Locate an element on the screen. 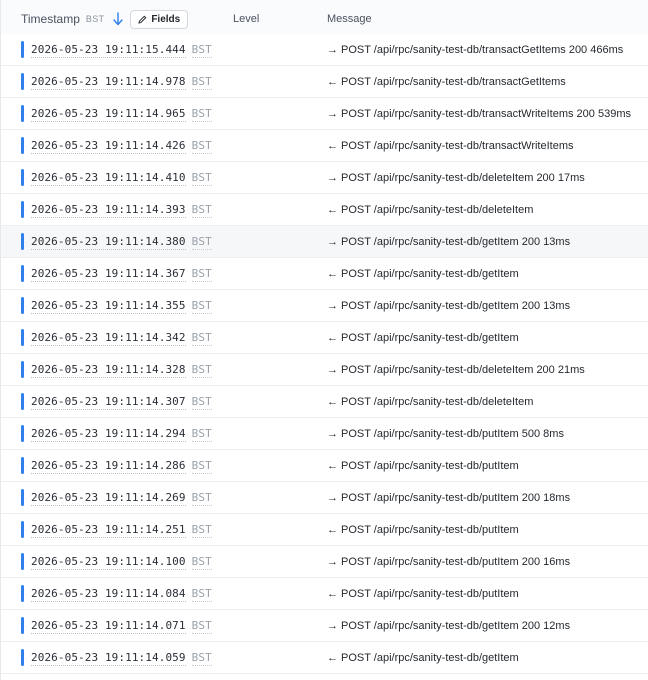  timestamp-cell: 2026-05-23 19:11:14.355 BST is located at coordinates (121, 306).